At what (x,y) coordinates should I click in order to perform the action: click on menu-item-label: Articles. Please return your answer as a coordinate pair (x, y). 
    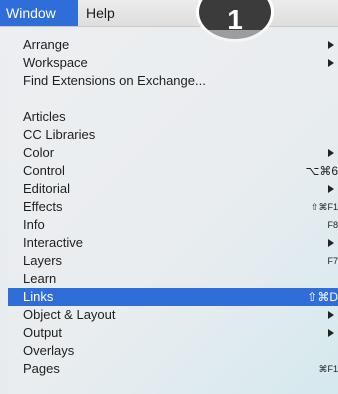
    Looking at the image, I should click on (44, 116).